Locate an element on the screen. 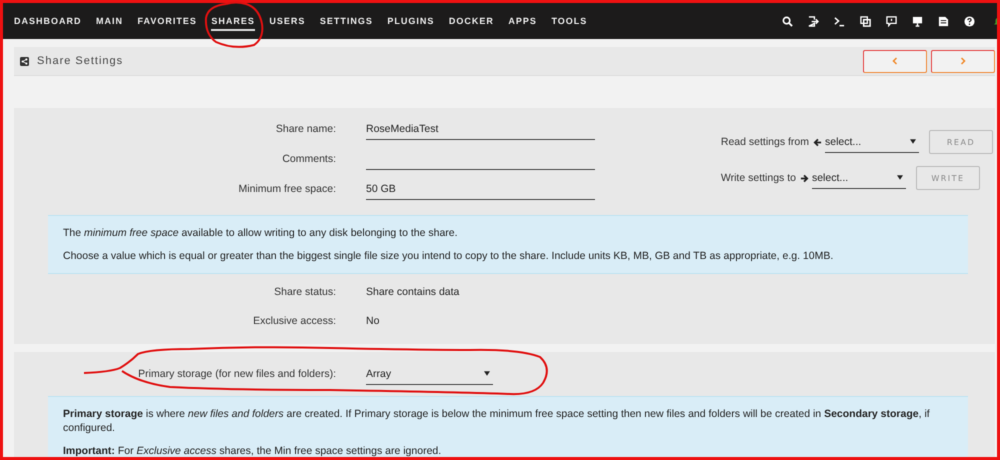  field-label: Primary storage (for new files and folders): is located at coordinates (237, 374).